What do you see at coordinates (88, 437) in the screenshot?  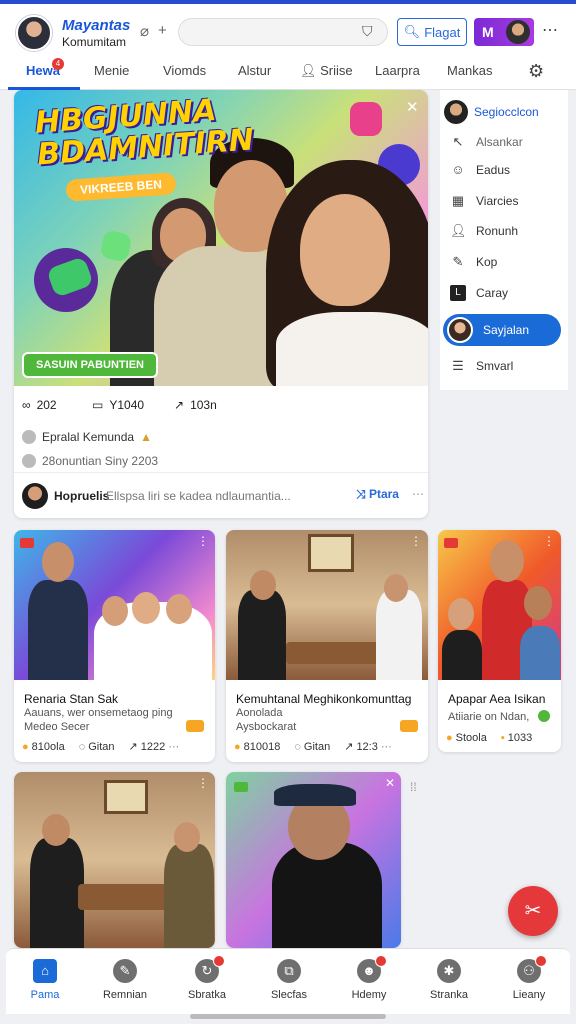 I see `hero-meta-title-text: Epralal Kemunda` at bounding box center [88, 437].